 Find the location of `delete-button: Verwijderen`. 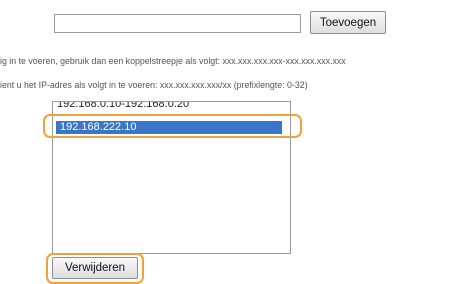

delete-button: Verwijderen is located at coordinates (95, 268).